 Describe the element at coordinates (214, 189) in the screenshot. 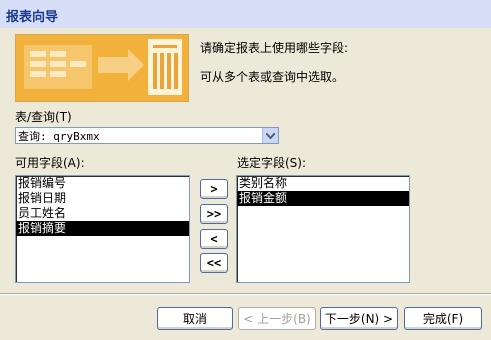

I see `add-field-button: >` at that location.